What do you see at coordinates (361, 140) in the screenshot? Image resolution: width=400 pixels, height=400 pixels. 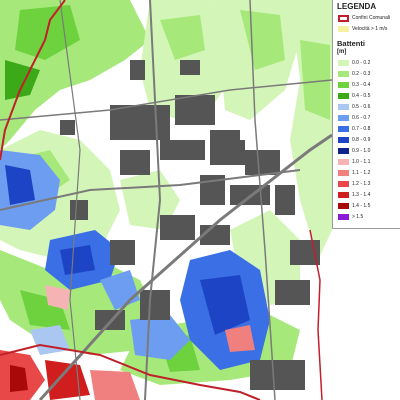 I see `legend-class-label: 0.8 - 0.9` at bounding box center [361, 140].